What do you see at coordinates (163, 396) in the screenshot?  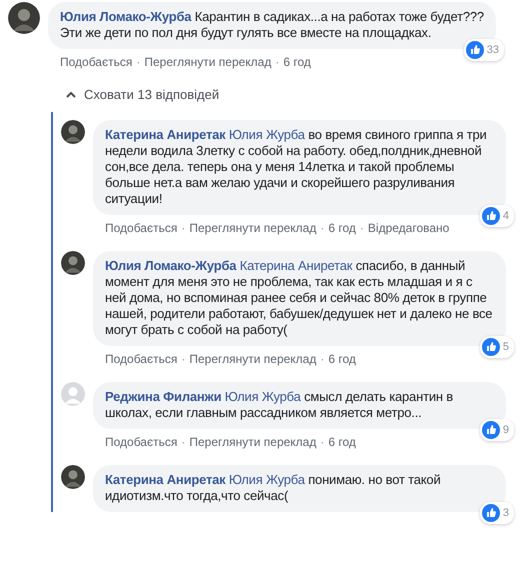 I see `author-link: Реджина Филанжи` at bounding box center [163, 396].